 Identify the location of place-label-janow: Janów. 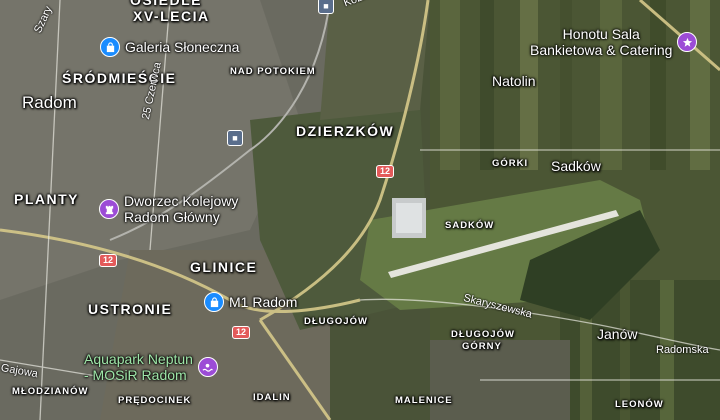
(617, 334).